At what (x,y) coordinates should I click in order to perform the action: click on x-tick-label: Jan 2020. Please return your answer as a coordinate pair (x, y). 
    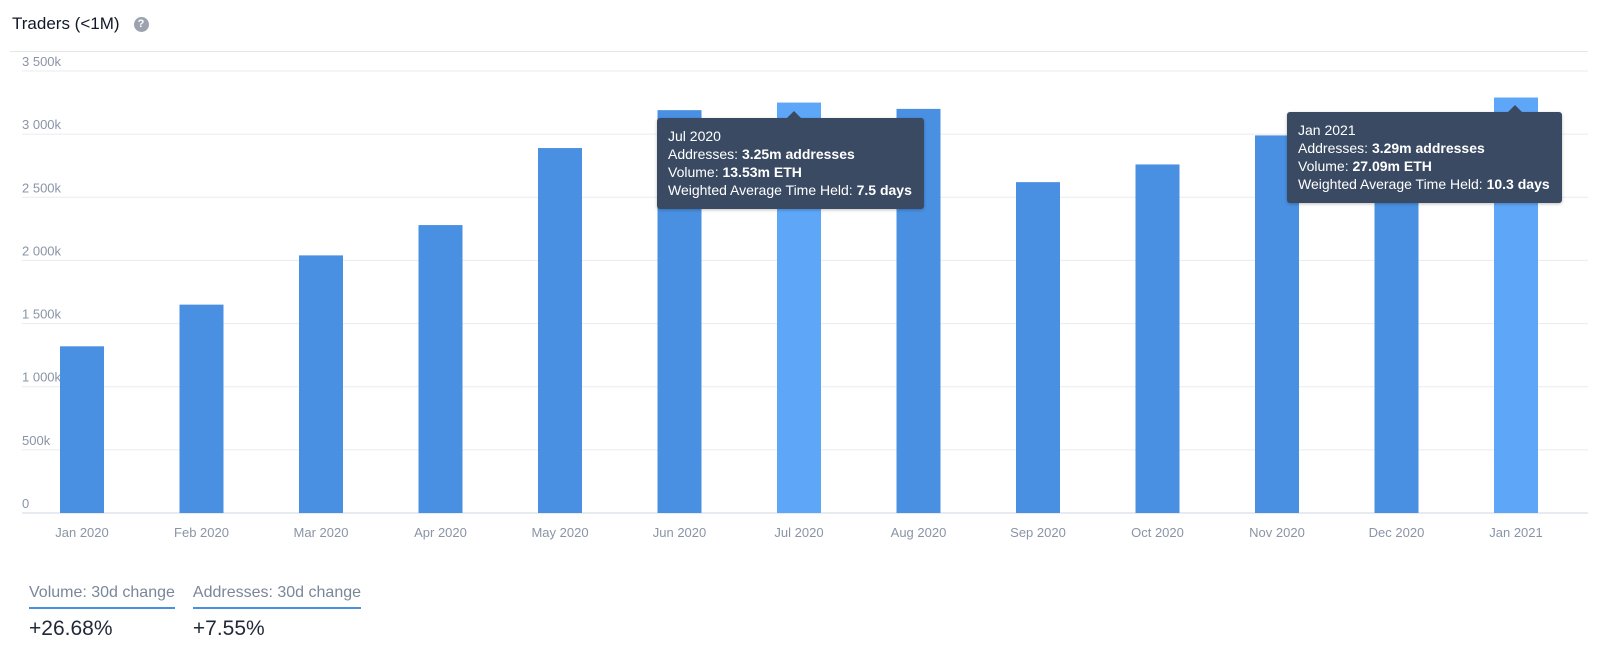
    Looking at the image, I should click on (82, 532).